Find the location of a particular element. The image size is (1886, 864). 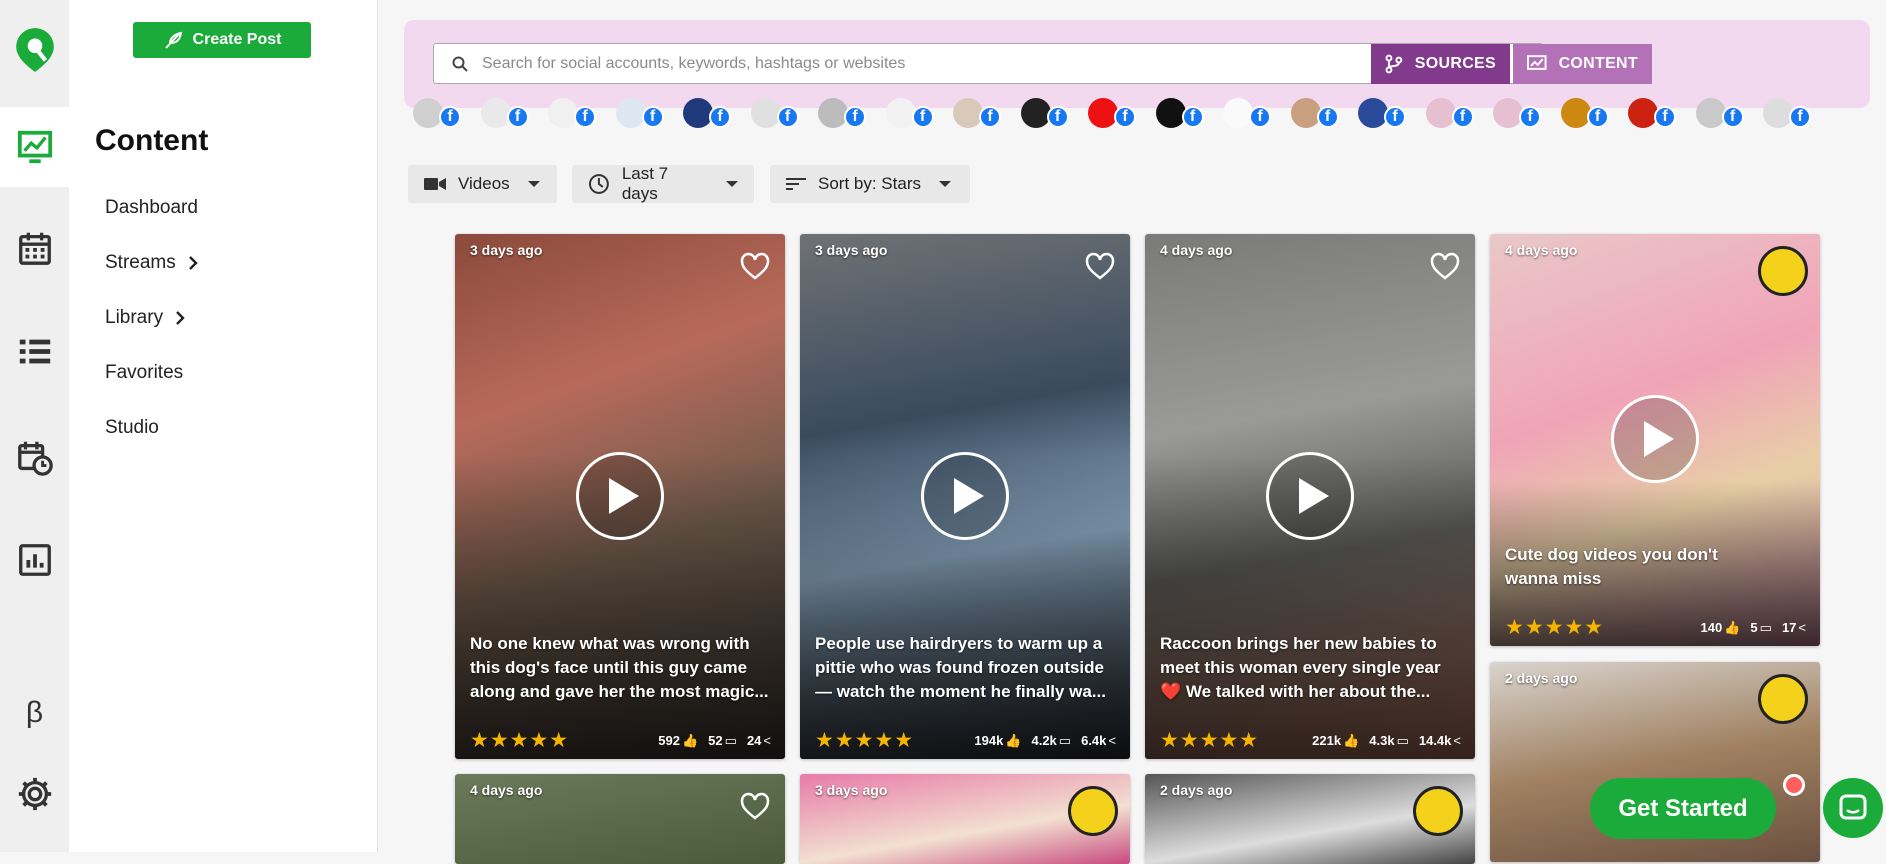

comments-count: 4.3k ▭ is located at coordinates (1389, 740).